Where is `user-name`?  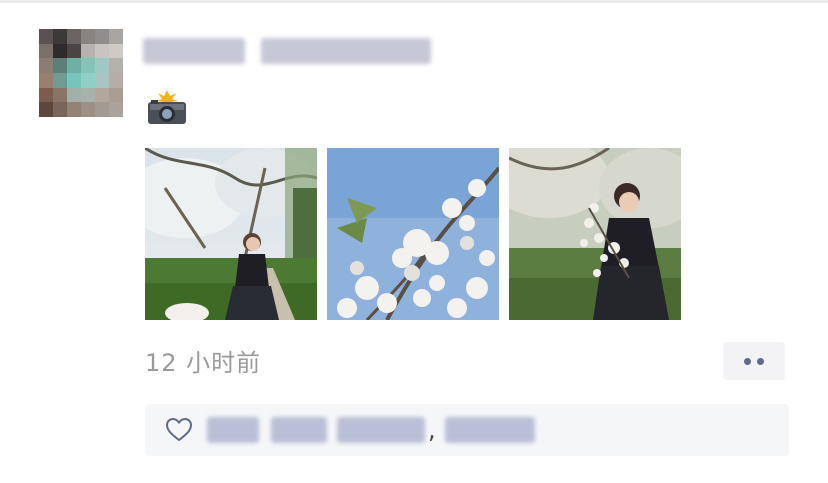
user-name is located at coordinates (287, 51).